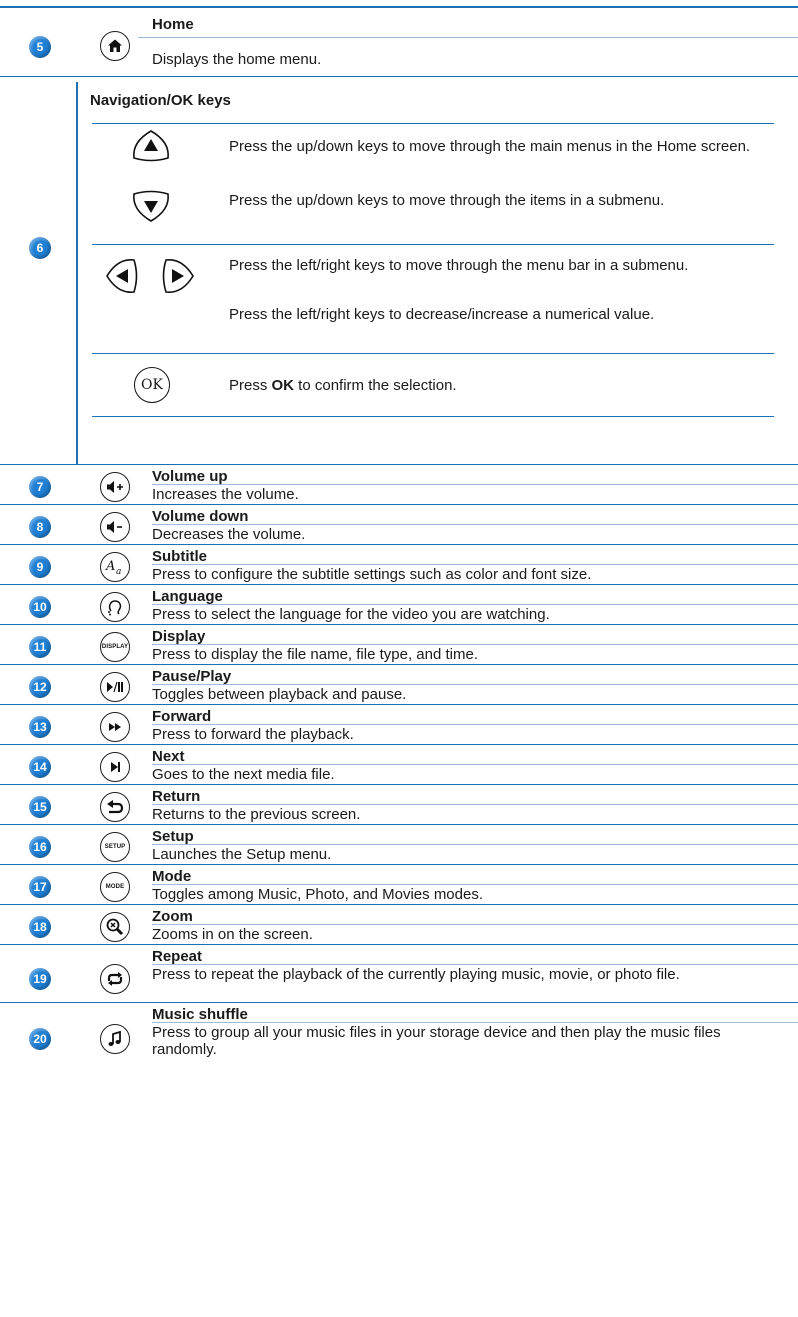  Describe the element at coordinates (77, 273) in the screenshot. I see `nav-section-bar` at that location.